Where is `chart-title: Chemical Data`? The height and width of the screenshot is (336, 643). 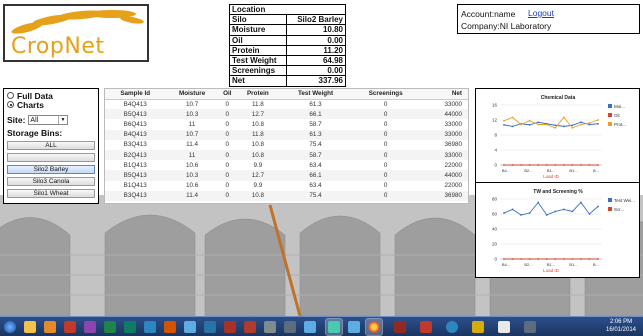 chart-title: Chemical Data is located at coordinates (558, 98).